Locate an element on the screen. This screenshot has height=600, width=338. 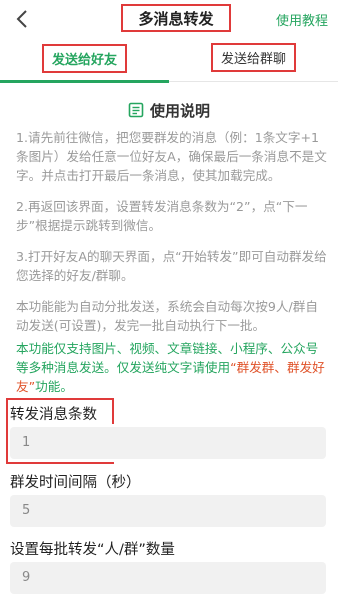
tab-bar: 发送给好友 发送给群聊 is located at coordinates (169, 61).